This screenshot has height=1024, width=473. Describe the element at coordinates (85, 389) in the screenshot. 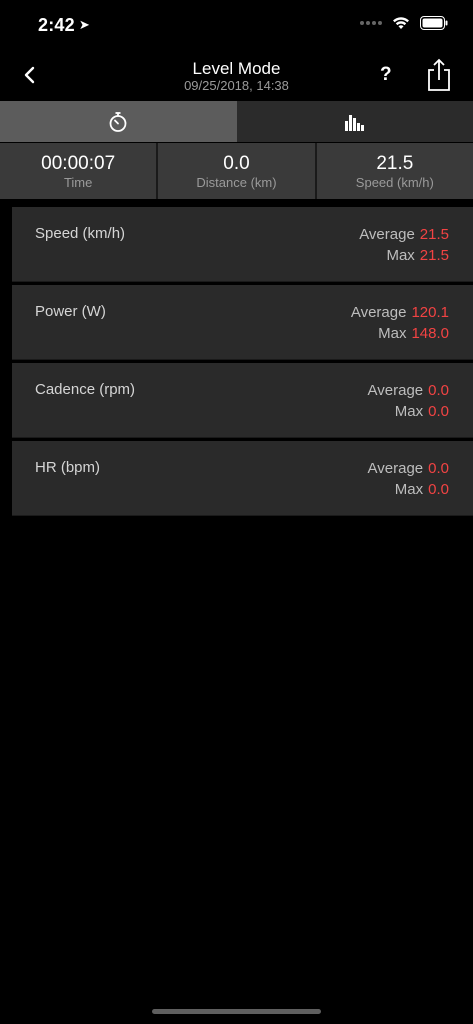

I see `metric-title: Cadence (rpm)` at that location.